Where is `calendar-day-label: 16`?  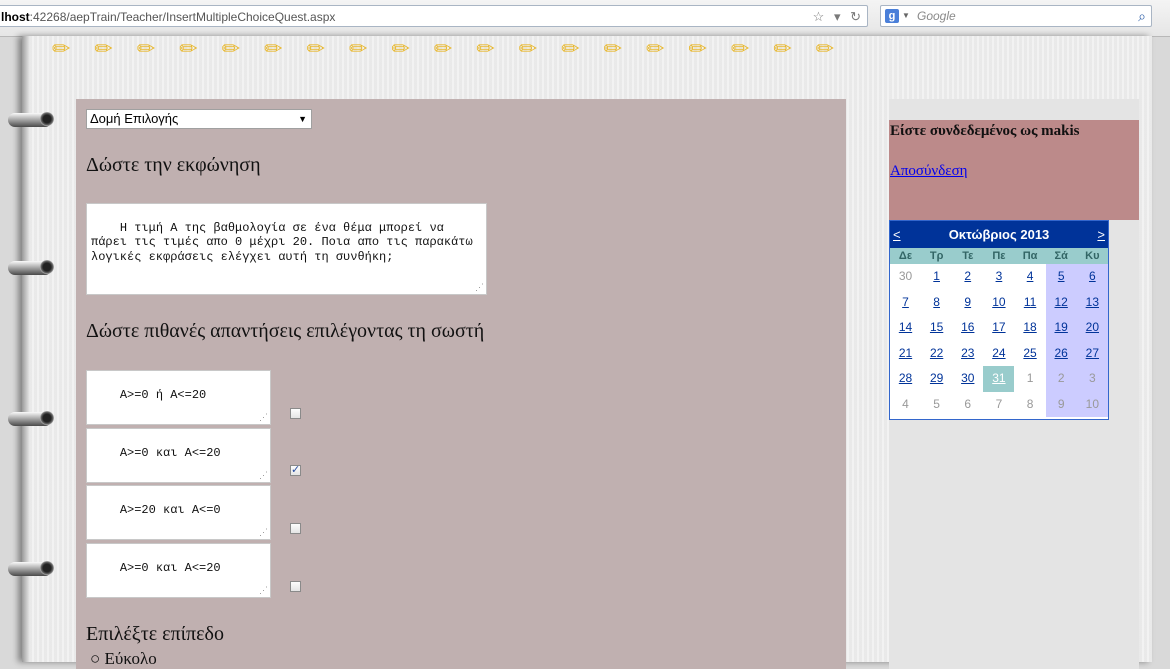
calendar-day-label: 16 is located at coordinates (968, 327).